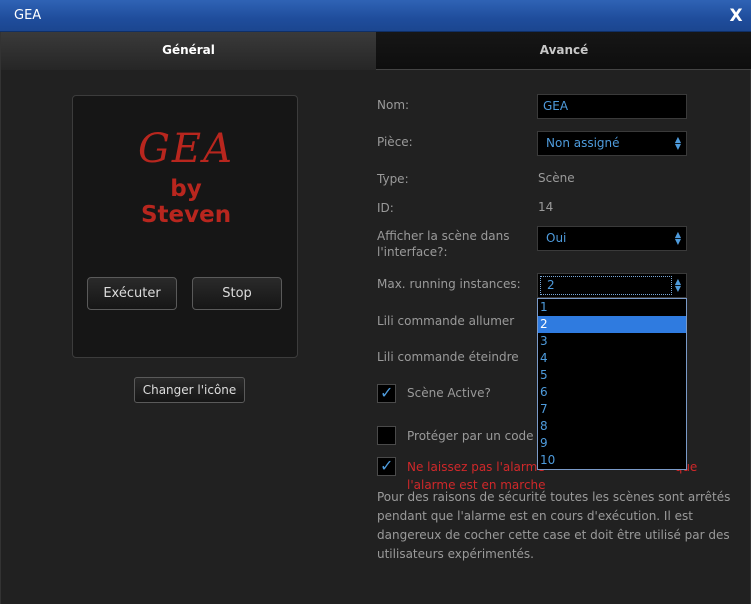 The height and width of the screenshot is (604, 751). What do you see at coordinates (443, 236) in the screenshot?
I see `show-label-line1: Afficher la scène dans` at bounding box center [443, 236].